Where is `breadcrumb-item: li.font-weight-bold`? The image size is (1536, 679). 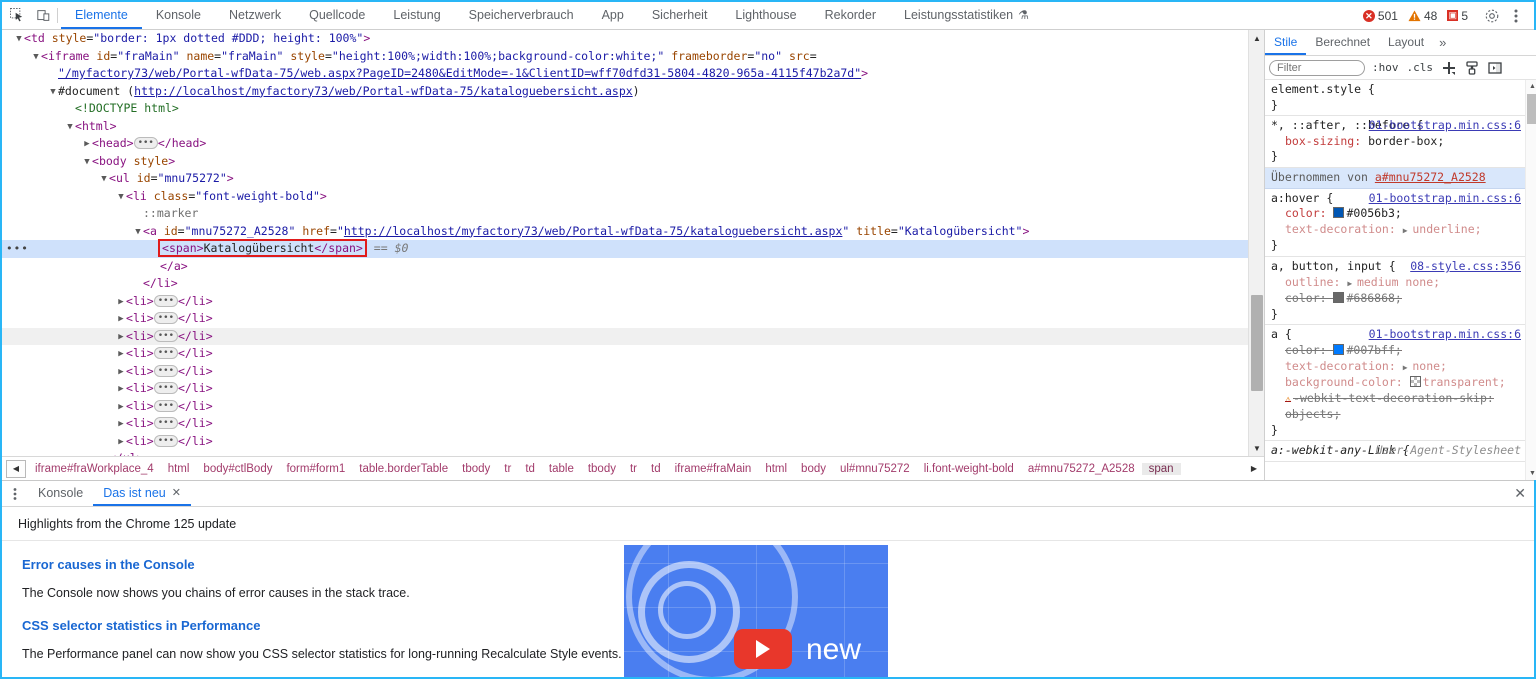
breadcrumb-item: li.font-weight-bold is located at coordinates (969, 469).